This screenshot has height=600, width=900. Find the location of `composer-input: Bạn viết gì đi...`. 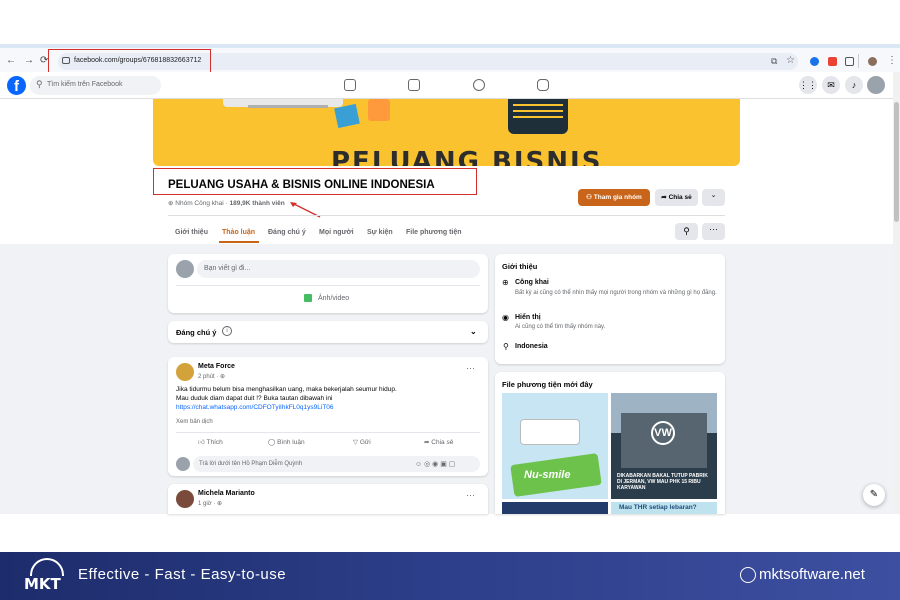

composer-input: Bạn viết gì đi... is located at coordinates (338, 269).